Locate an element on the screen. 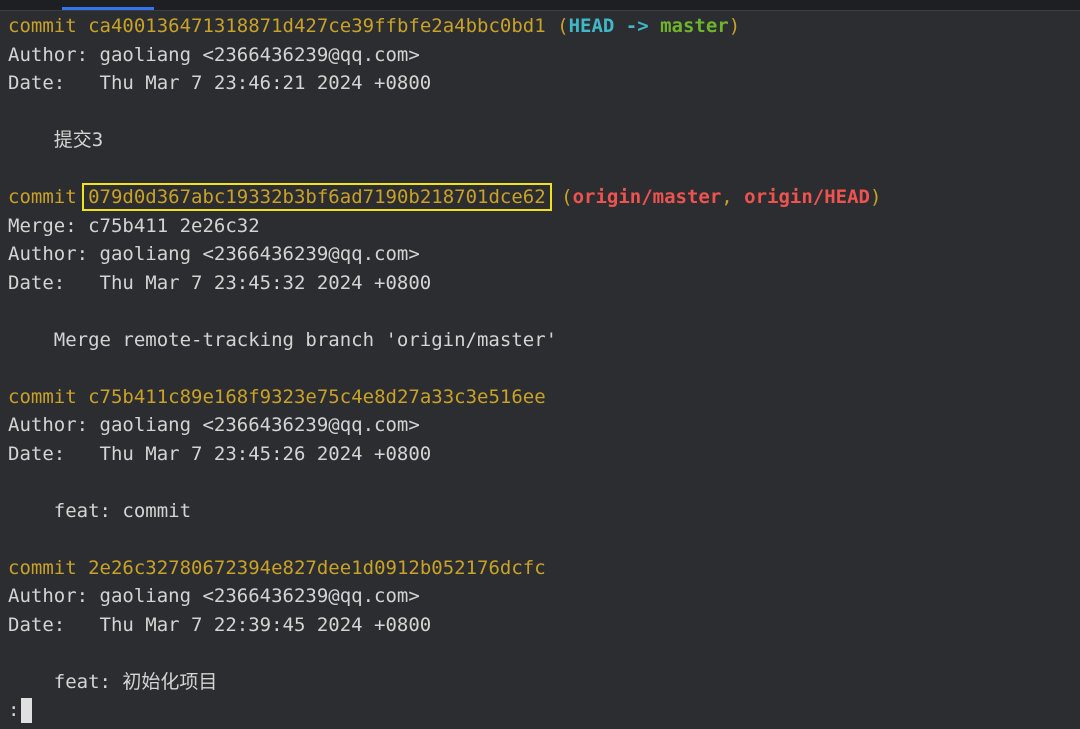  commit-message: feat: 初始化项目 is located at coordinates (113, 681).